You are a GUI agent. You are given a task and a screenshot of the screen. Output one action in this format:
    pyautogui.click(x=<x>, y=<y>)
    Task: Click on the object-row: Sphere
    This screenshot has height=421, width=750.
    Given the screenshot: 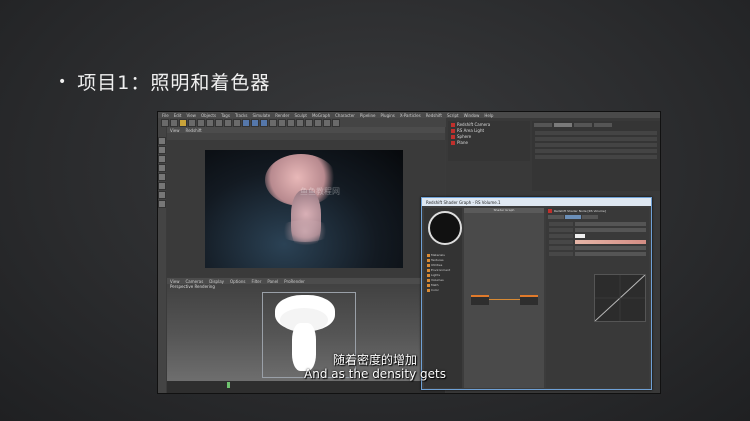 What is the action you would take?
    pyautogui.click(x=489, y=136)
    